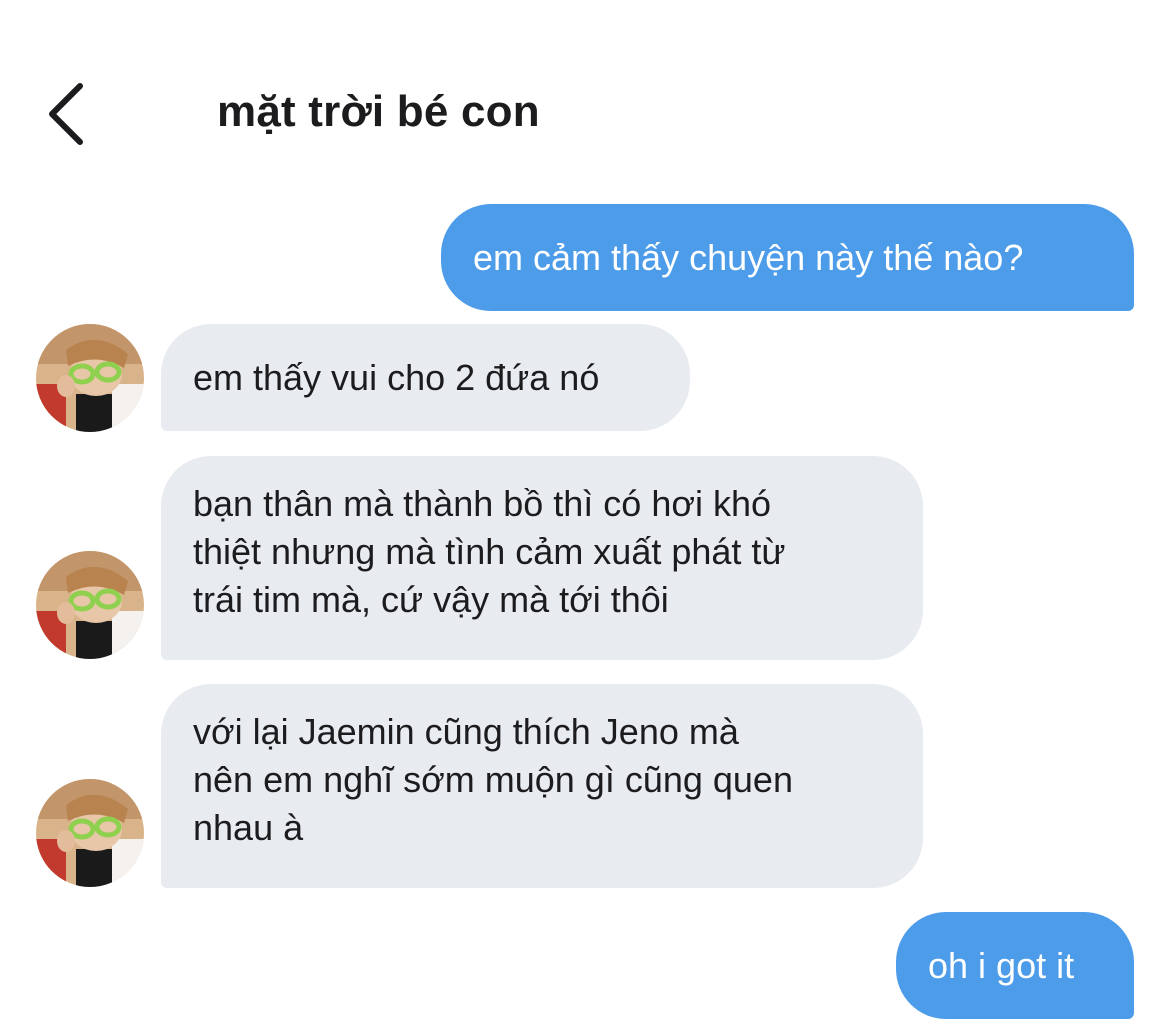  I want to click on message-text: oh i got it, so click(1001, 965).